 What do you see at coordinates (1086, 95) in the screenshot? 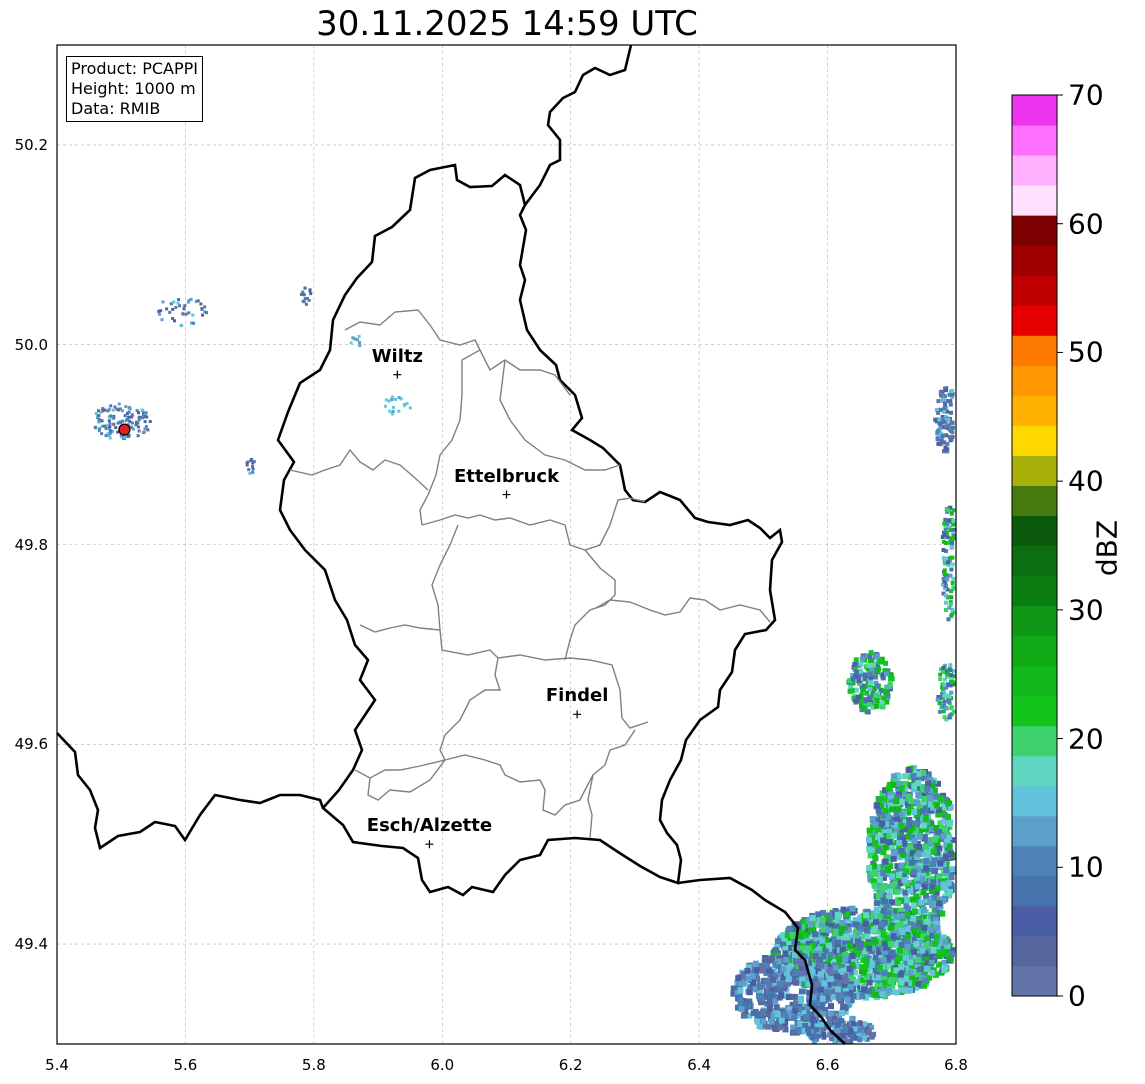
I see `colorbar-tick-label: 70` at bounding box center [1086, 95].